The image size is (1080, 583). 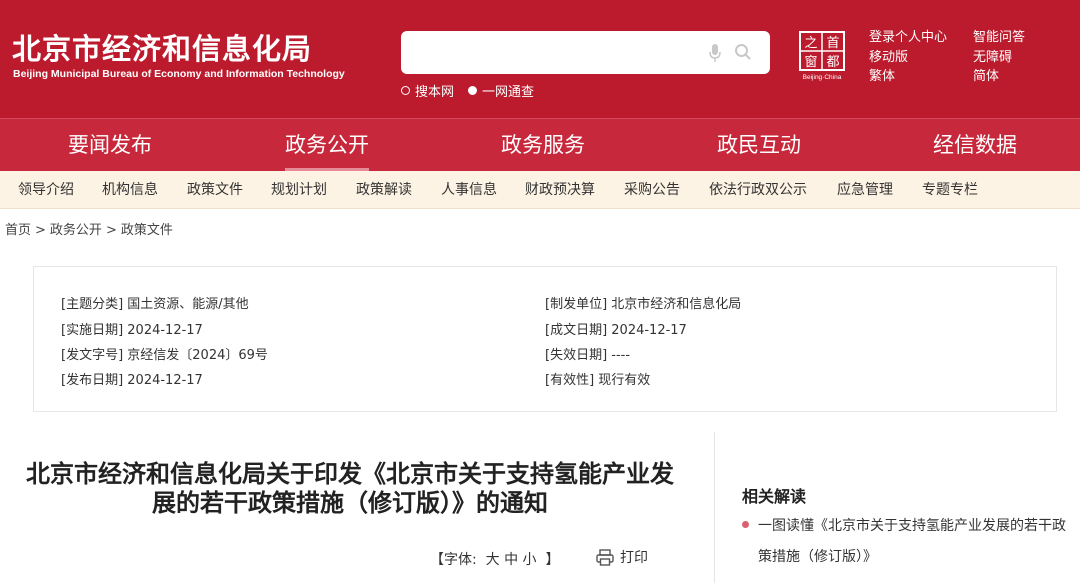 What do you see at coordinates (652, 190) in the screenshot?
I see `sub-nav-item: 采购公告` at bounding box center [652, 190].